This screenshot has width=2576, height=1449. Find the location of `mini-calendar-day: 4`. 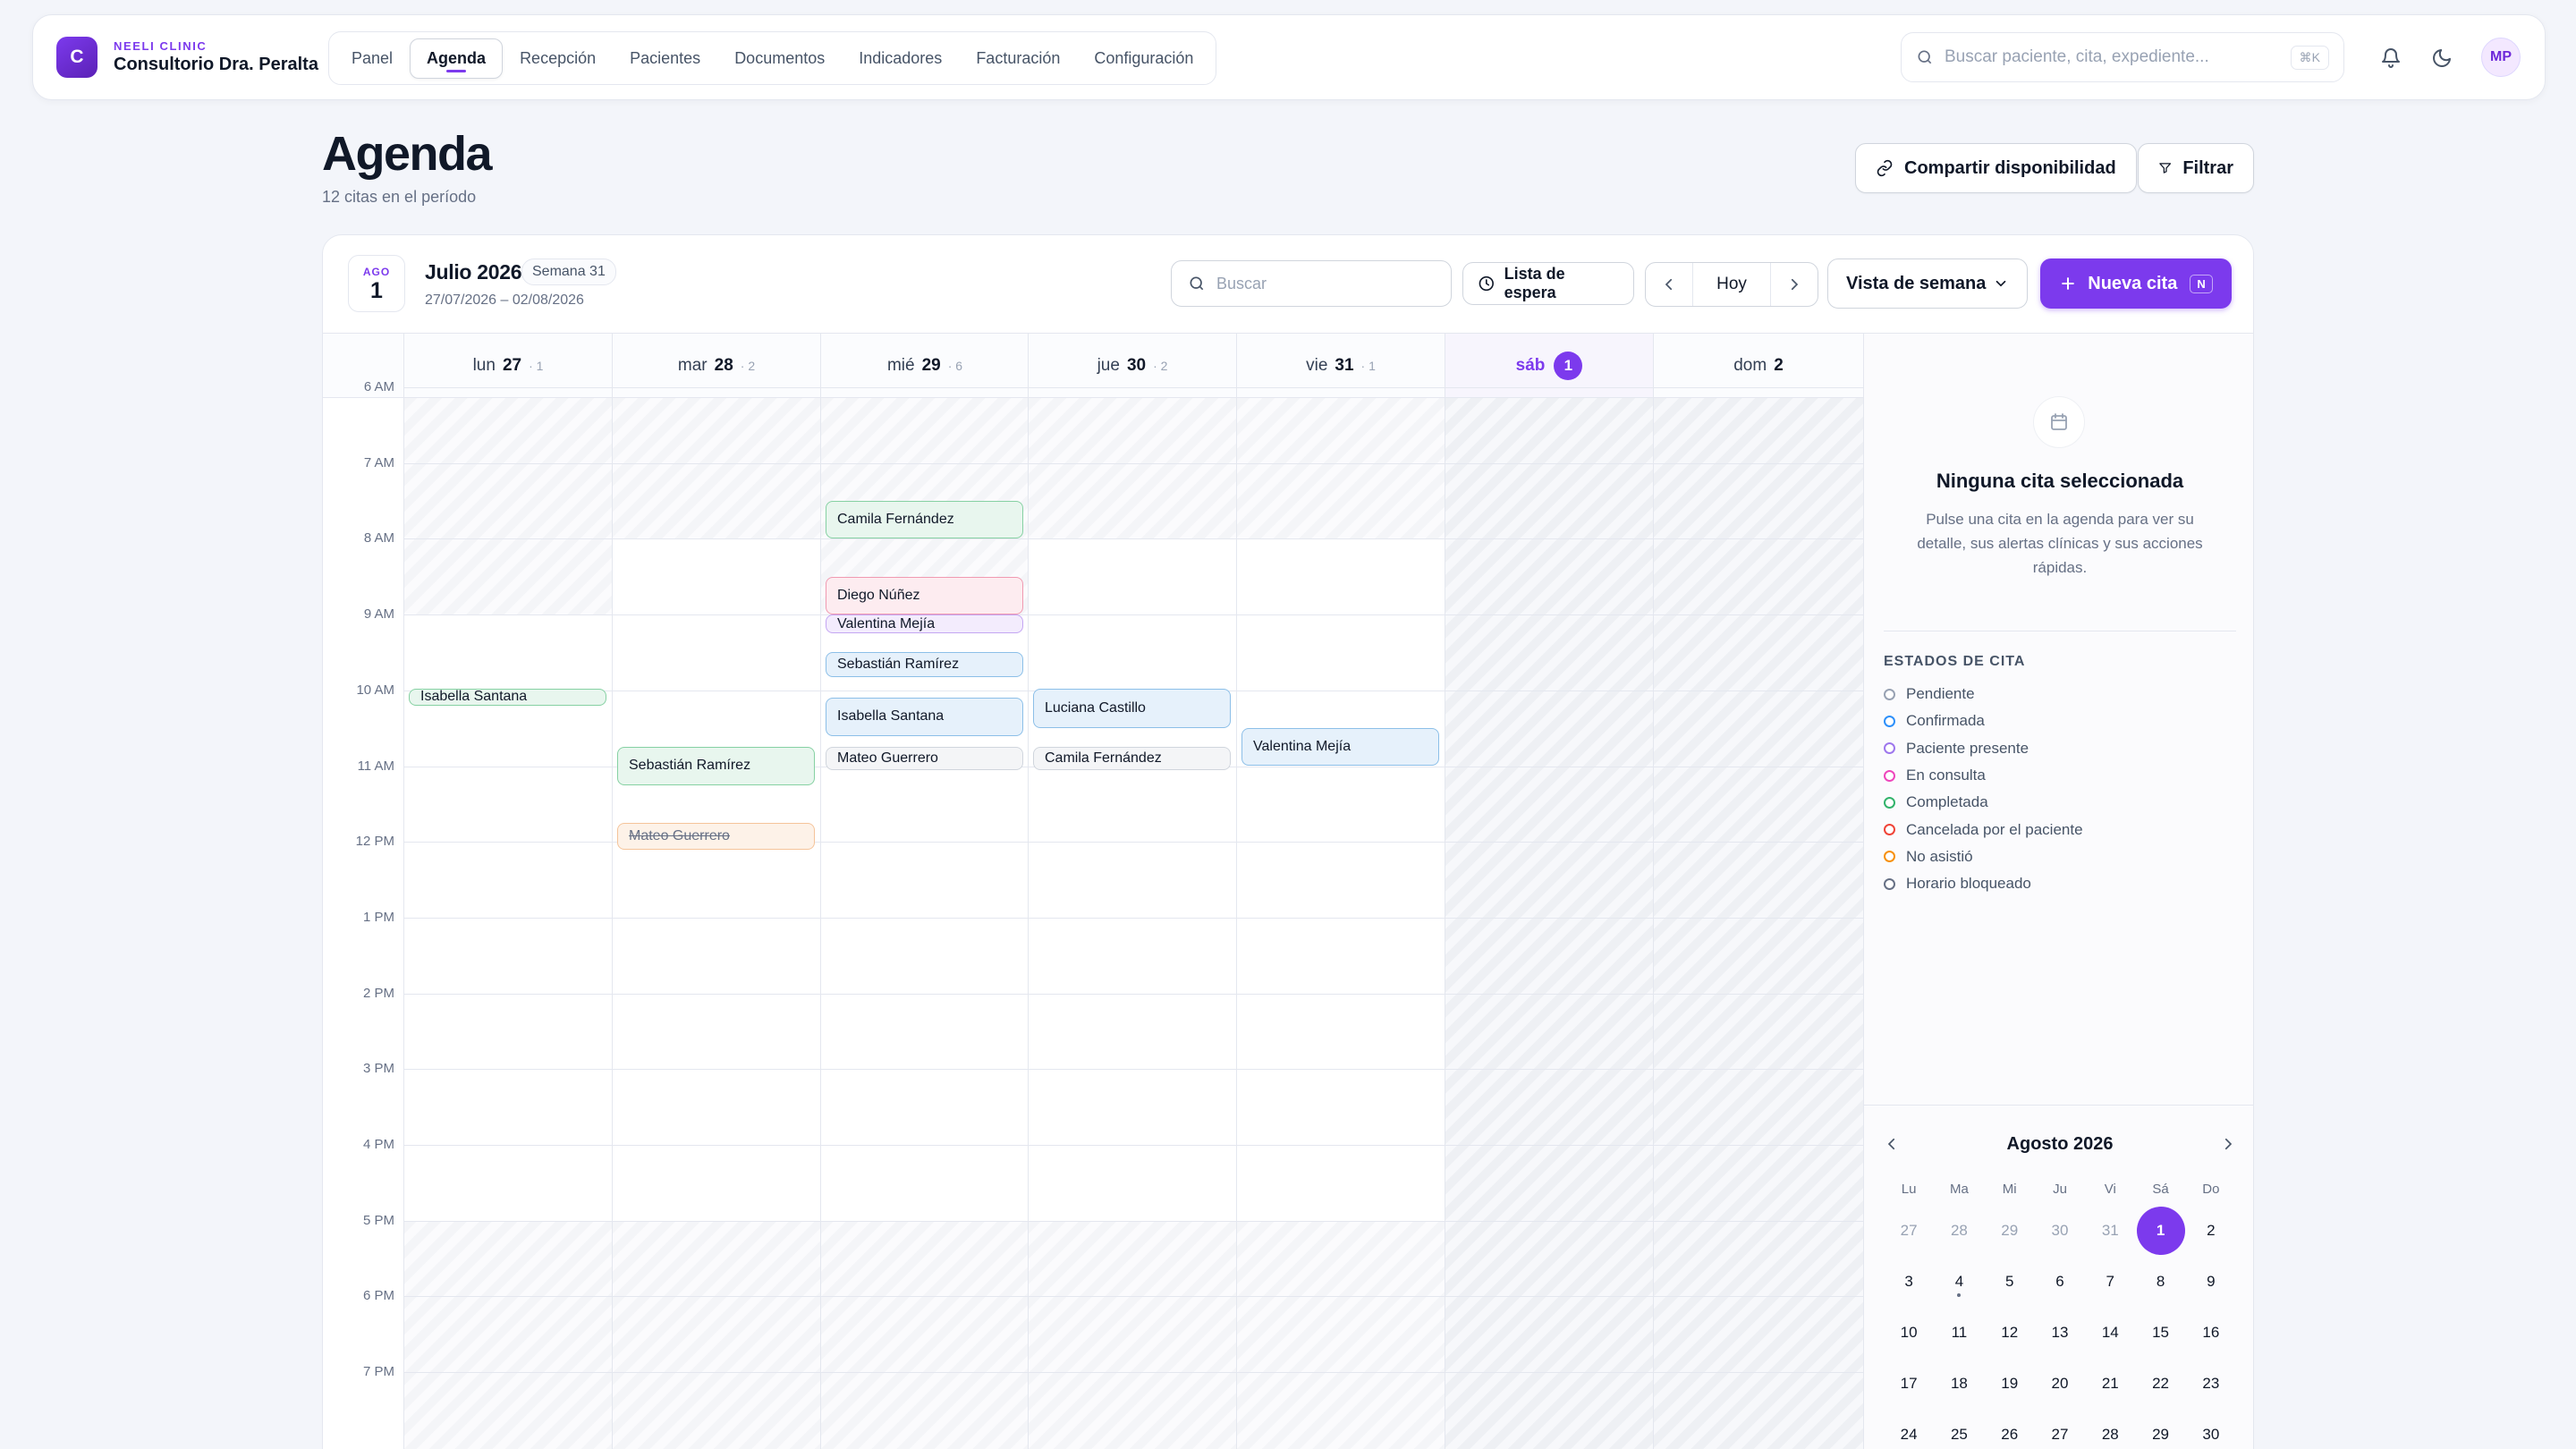

mini-calendar-day: 4 is located at coordinates (1959, 1281).